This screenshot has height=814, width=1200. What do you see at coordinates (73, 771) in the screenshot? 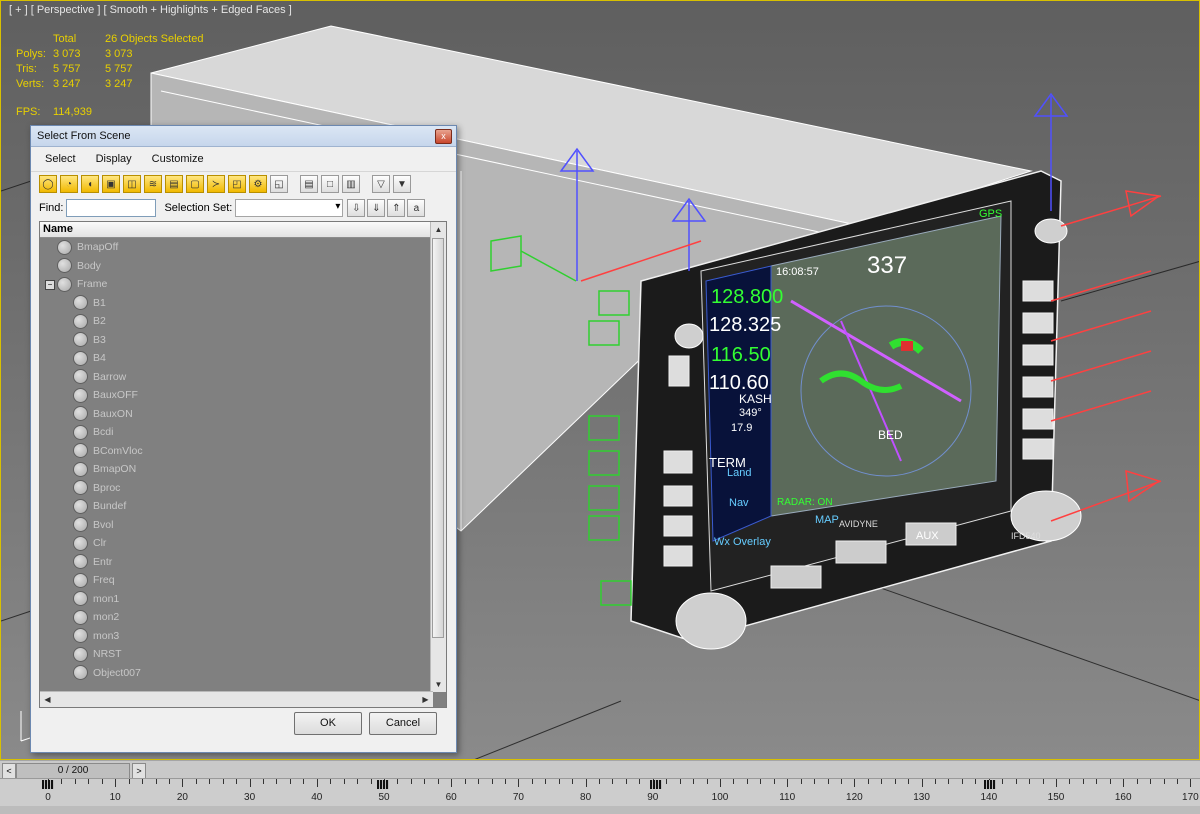
I see `time-slider-thumb: 0 / 200` at bounding box center [73, 771].